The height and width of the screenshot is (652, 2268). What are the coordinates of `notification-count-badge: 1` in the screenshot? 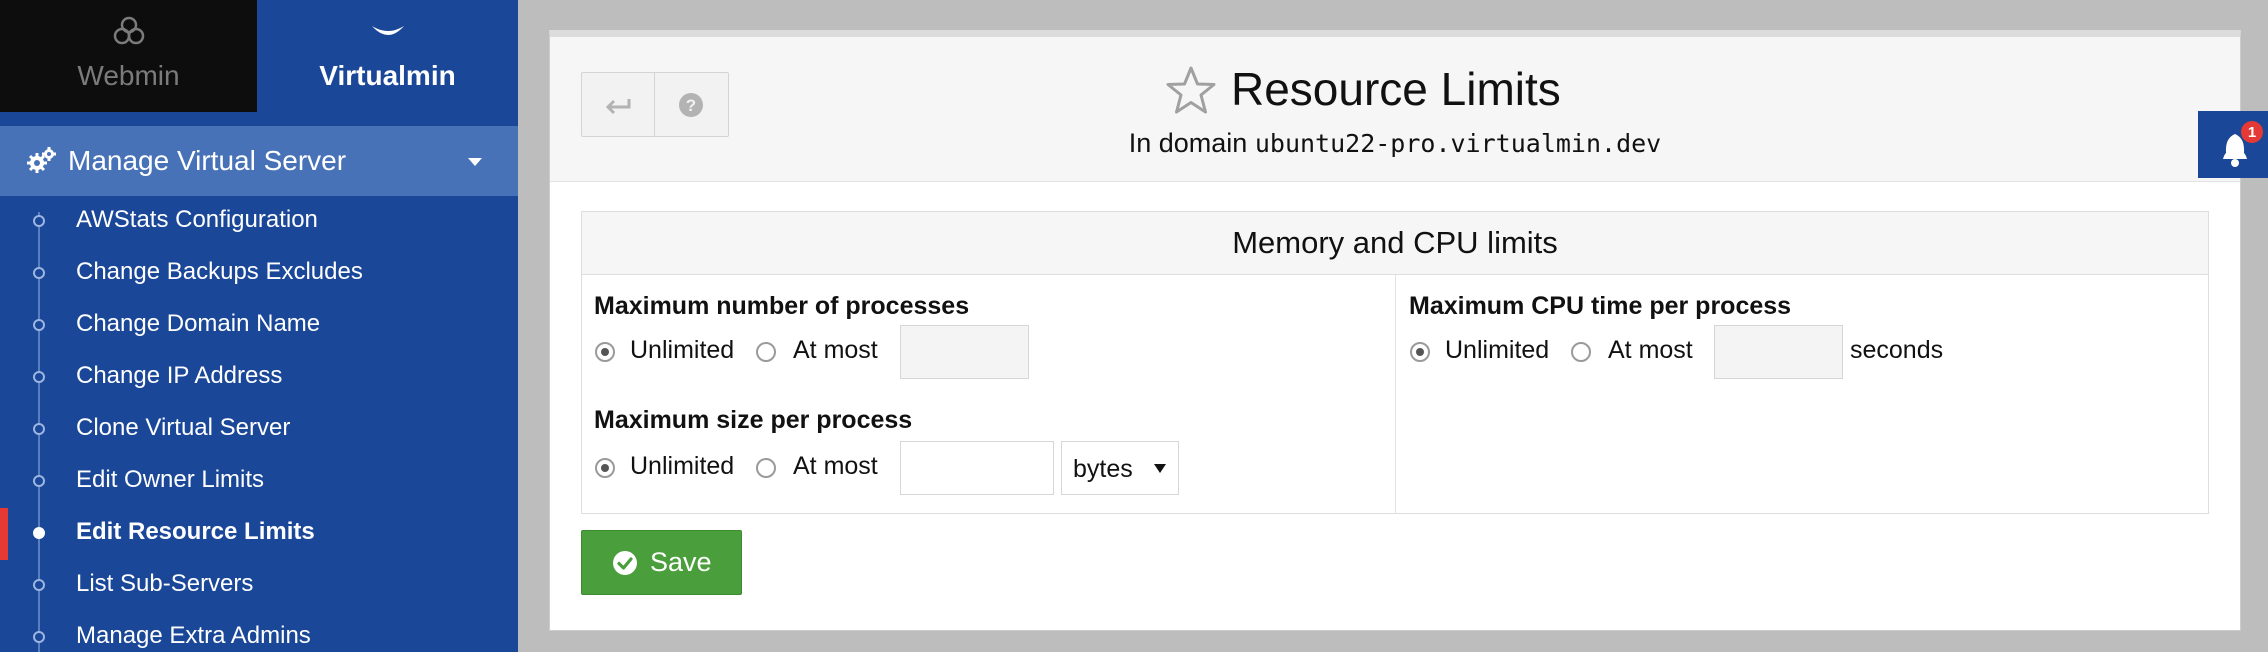 It's located at (2252, 132).